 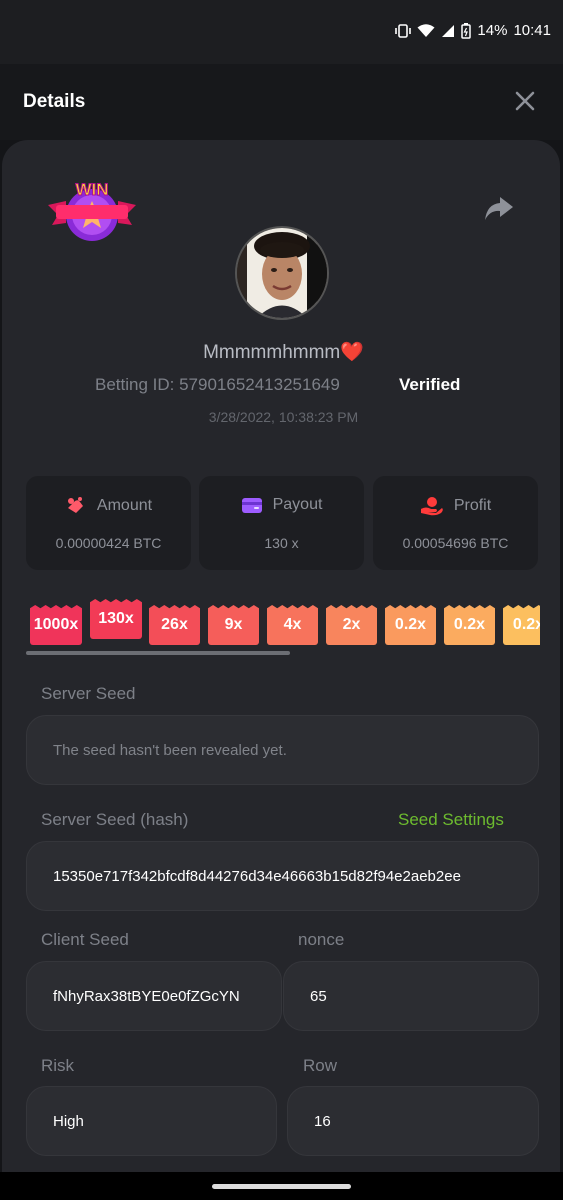 I want to click on betting-id: Betting ID: 57901652413251649, so click(x=217, y=384).